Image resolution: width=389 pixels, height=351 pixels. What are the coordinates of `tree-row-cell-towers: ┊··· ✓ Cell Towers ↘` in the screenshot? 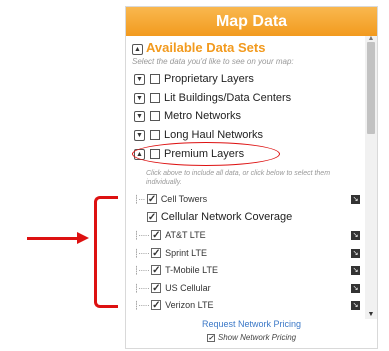 It's located at (247, 199).